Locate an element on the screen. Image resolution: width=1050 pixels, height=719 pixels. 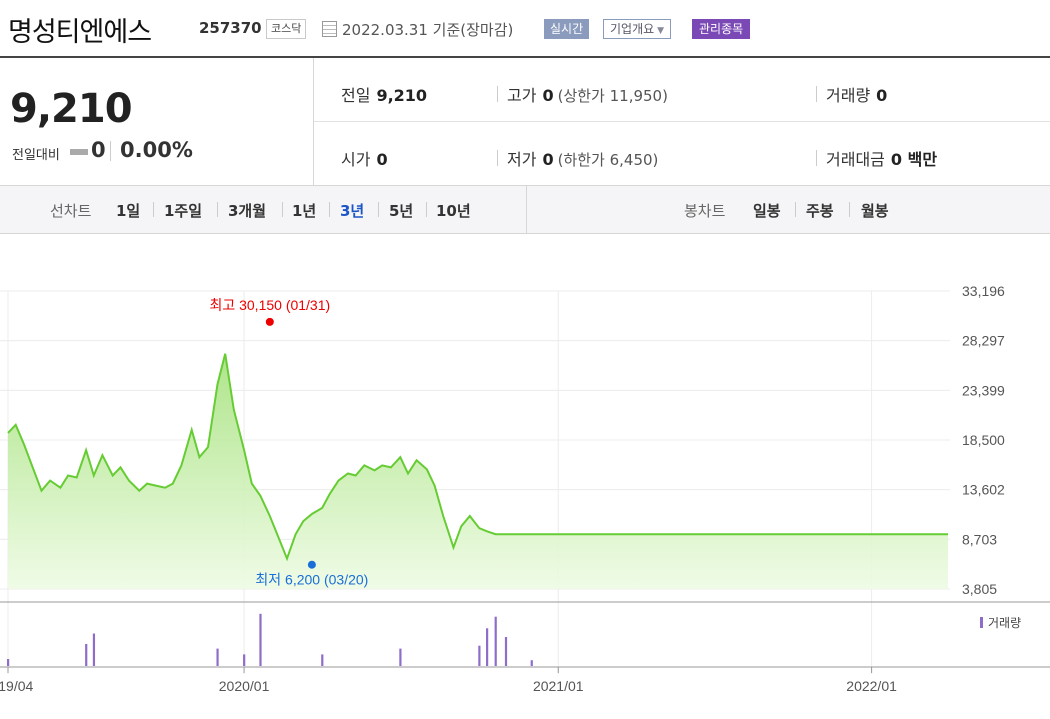
chevron-down-icon: ▼ is located at coordinates (661, 31).